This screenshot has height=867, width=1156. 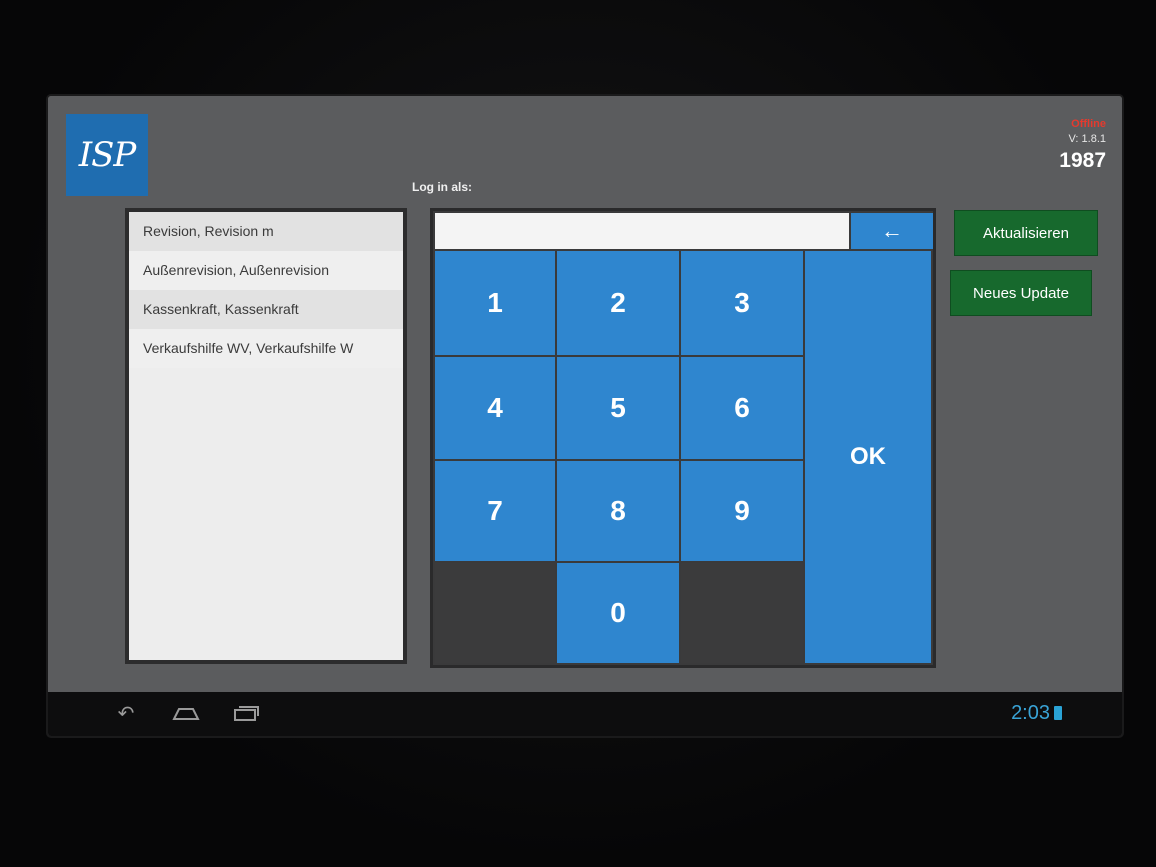 I want to click on key-8: 8, so click(x=618, y=511).